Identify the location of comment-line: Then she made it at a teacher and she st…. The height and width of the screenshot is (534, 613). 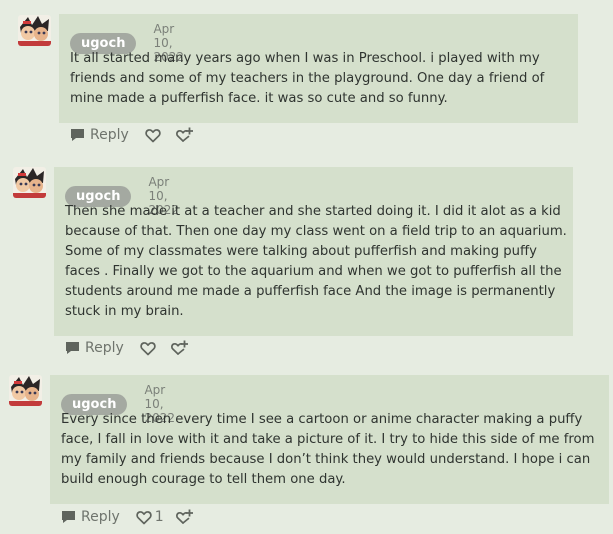
(313, 211).